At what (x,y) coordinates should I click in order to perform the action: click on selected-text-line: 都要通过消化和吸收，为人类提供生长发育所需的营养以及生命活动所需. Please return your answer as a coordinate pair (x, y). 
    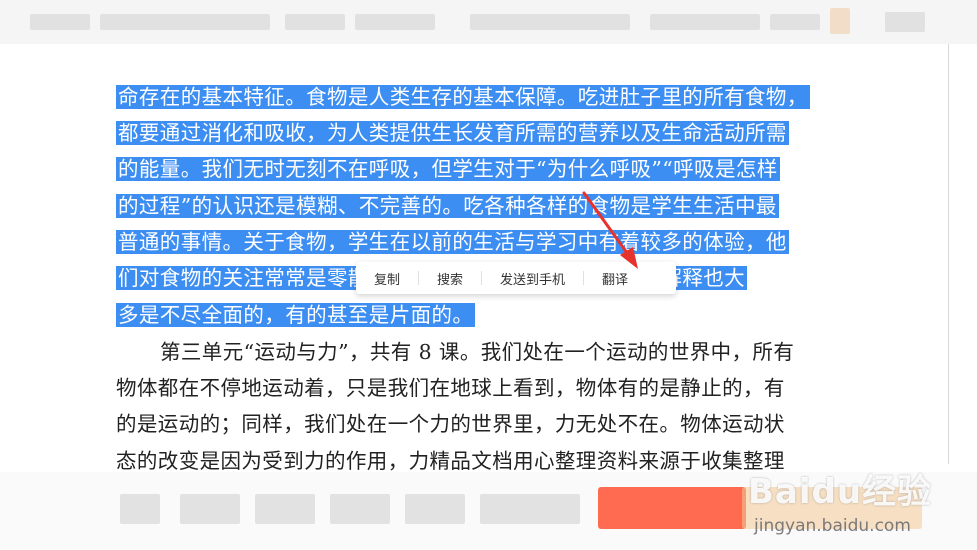
    Looking at the image, I should click on (452, 133).